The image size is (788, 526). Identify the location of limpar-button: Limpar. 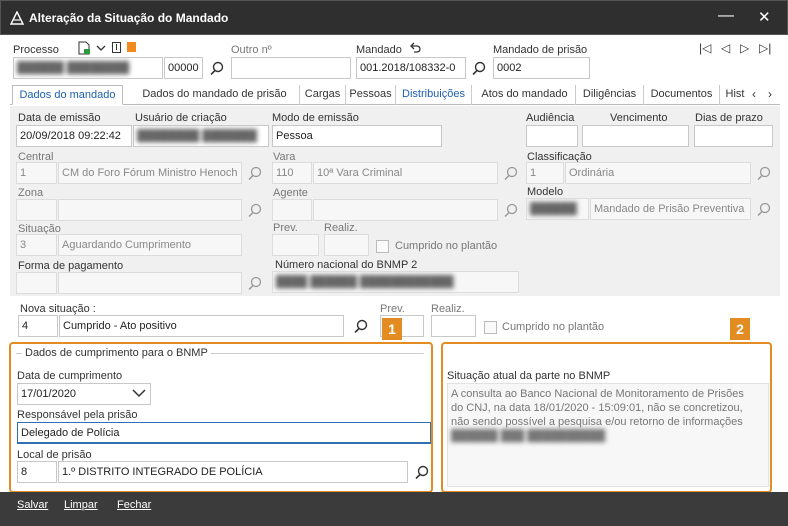
(81, 505).